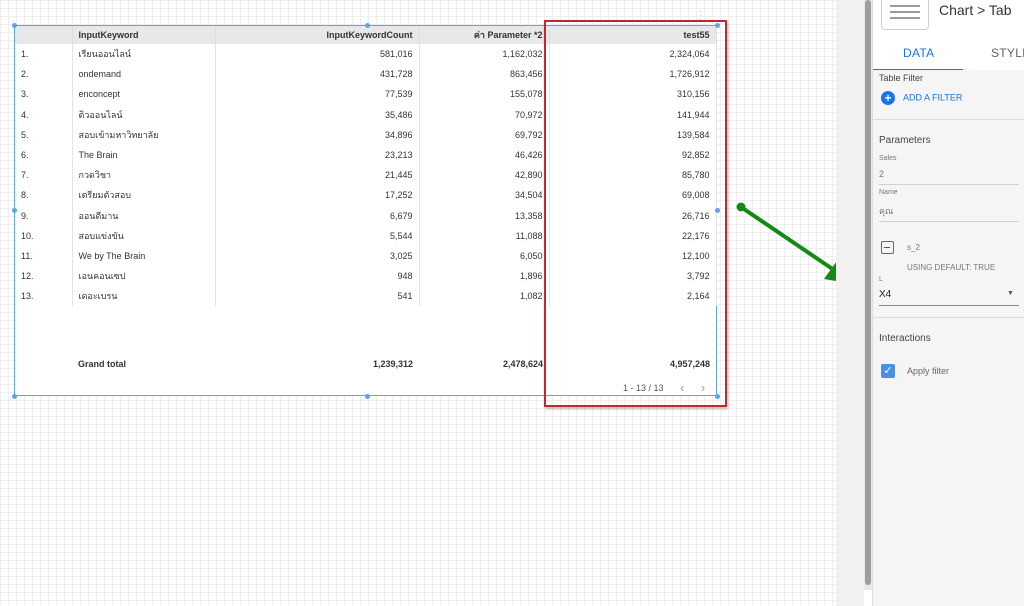 This screenshot has height=606, width=1024. Describe the element at coordinates (144, 134) in the screenshot. I see `keyword-cell: สอบเข้ามหาวิทยาลัย` at that location.